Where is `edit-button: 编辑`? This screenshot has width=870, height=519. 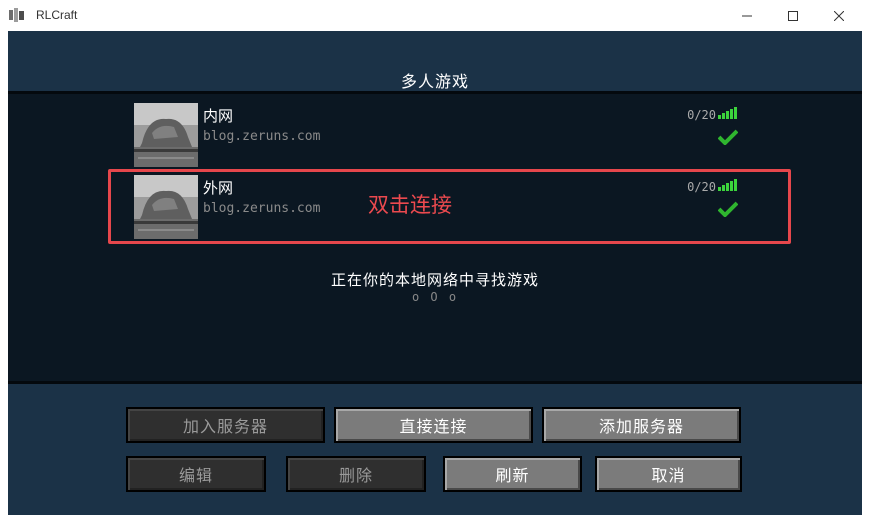 edit-button: 编辑 is located at coordinates (196, 474).